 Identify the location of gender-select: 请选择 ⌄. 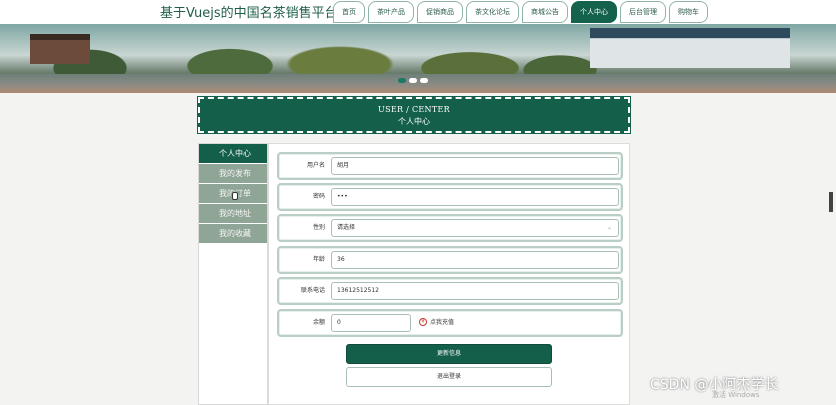
(475, 228).